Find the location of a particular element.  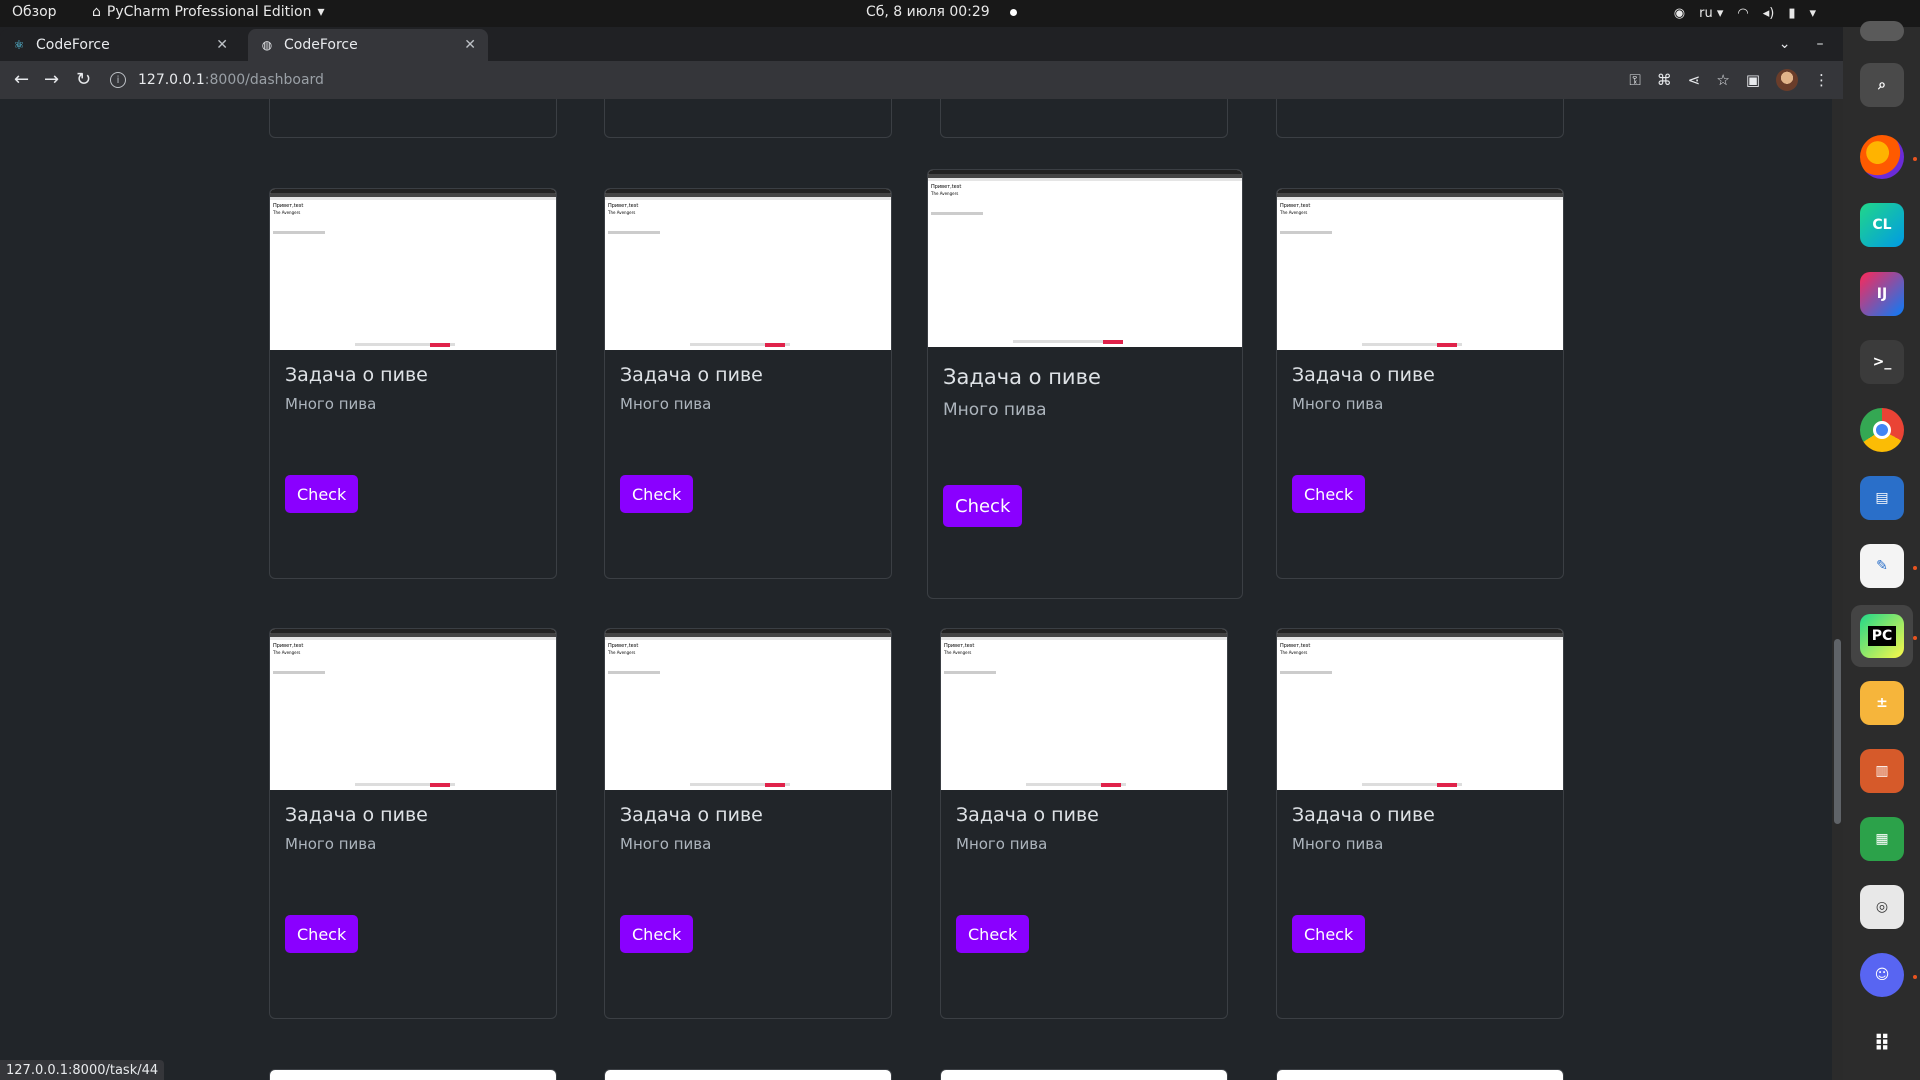

volume-icon: ◂) is located at coordinates (1769, 13).